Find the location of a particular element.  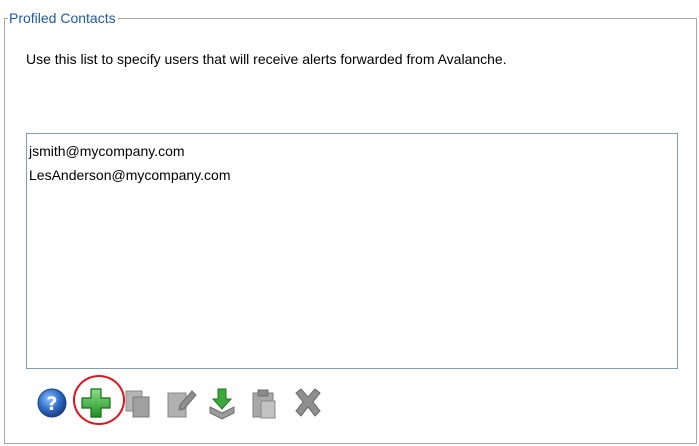

edit-icon is located at coordinates (182, 404).